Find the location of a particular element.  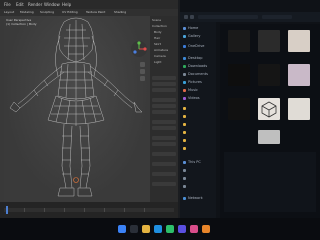

outliner-item-hair: Hair is located at coordinates (157, 38).